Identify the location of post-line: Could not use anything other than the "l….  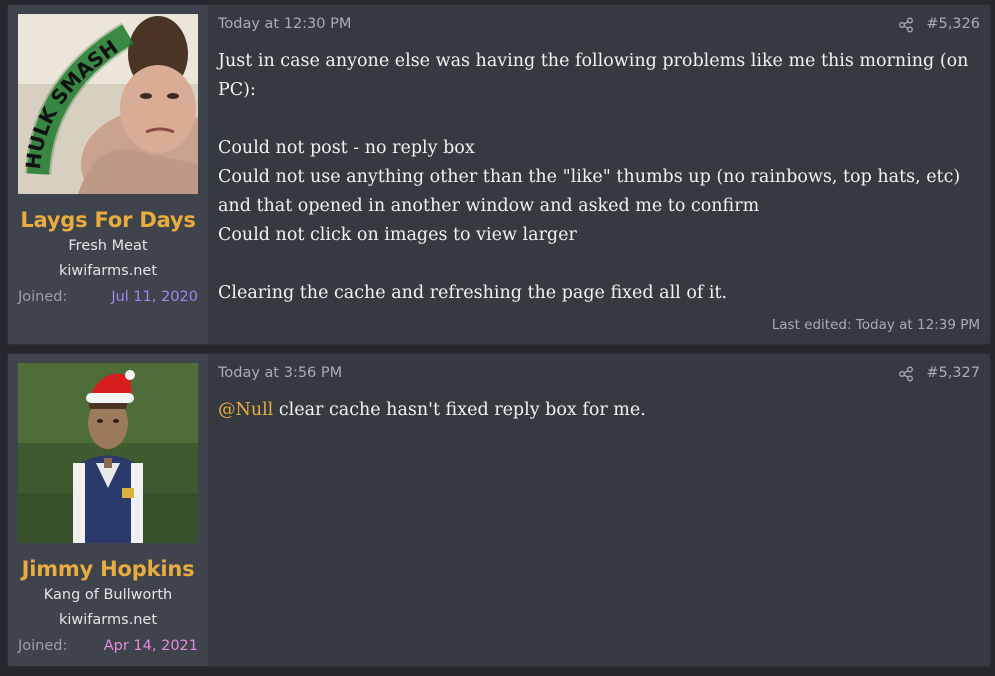
(589, 191).